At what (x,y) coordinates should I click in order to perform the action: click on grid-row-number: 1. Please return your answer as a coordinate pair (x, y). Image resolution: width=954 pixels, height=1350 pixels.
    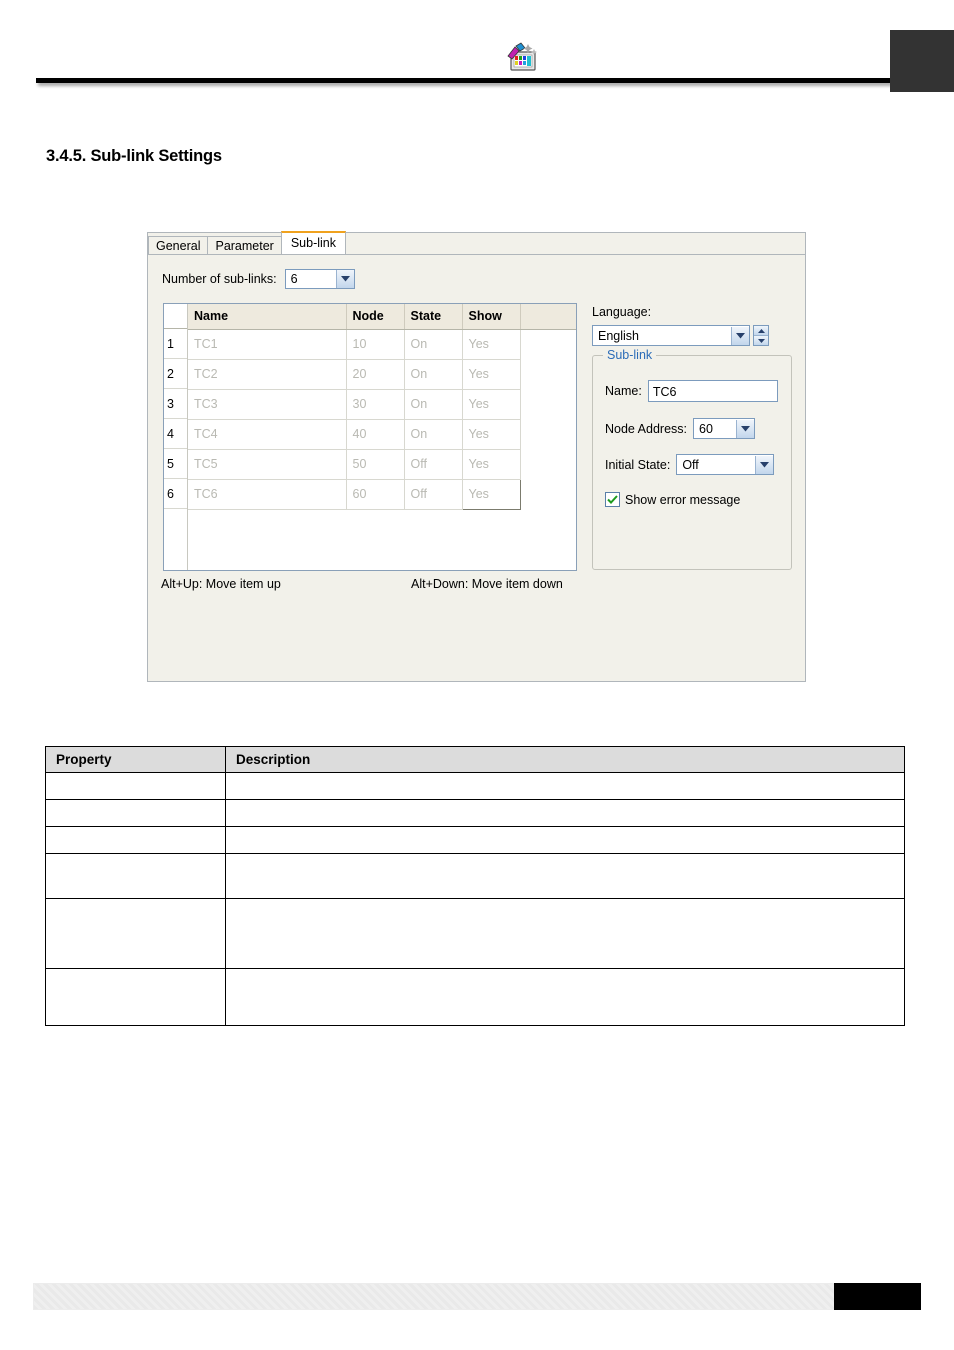
    Looking at the image, I should click on (175, 344).